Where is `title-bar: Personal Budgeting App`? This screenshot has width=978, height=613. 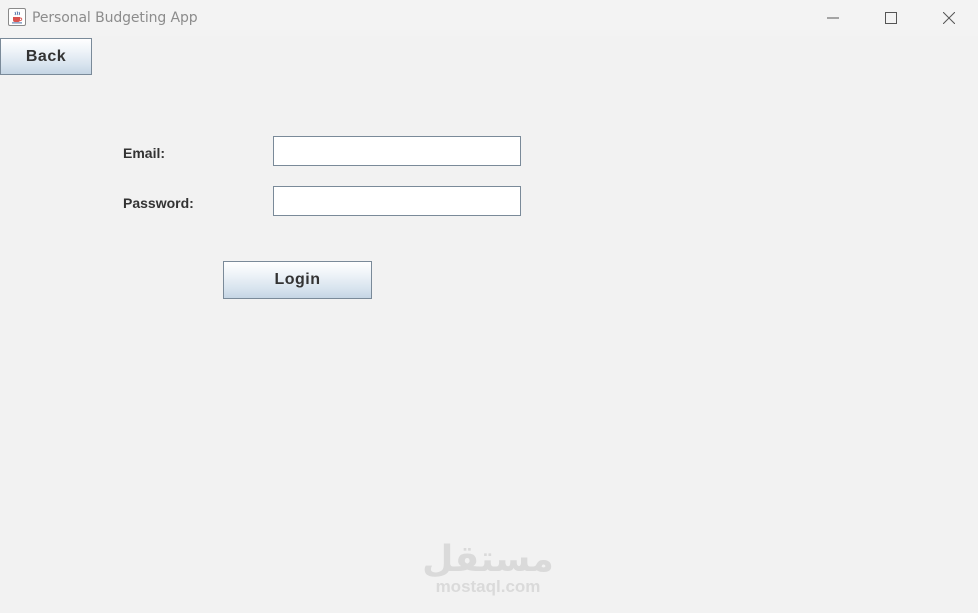
title-bar: Personal Budgeting App is located at coordinates (489, 18).